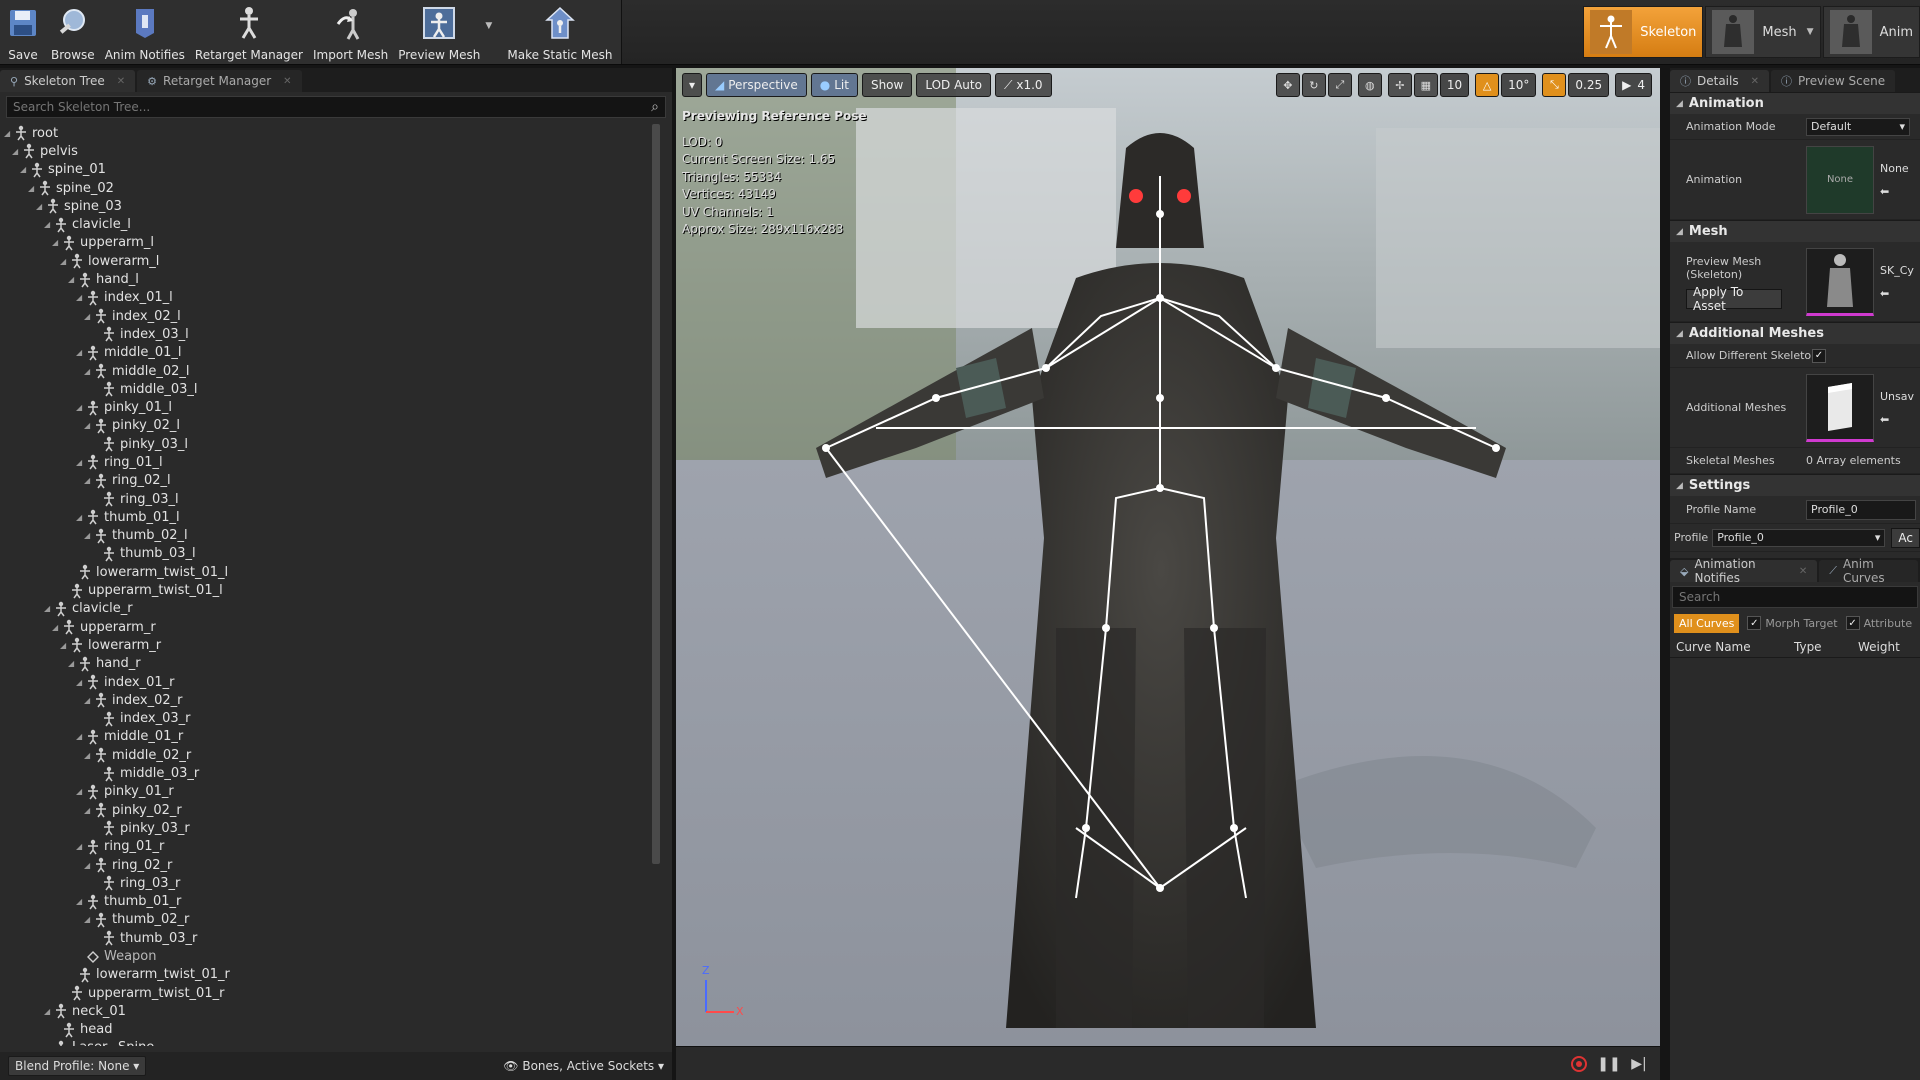  What do you see at coordinates (329, 938) in the screenshot?
I see `tree-row-thumb-03-r: thumb_03_r` at bounding box center [329, 938].